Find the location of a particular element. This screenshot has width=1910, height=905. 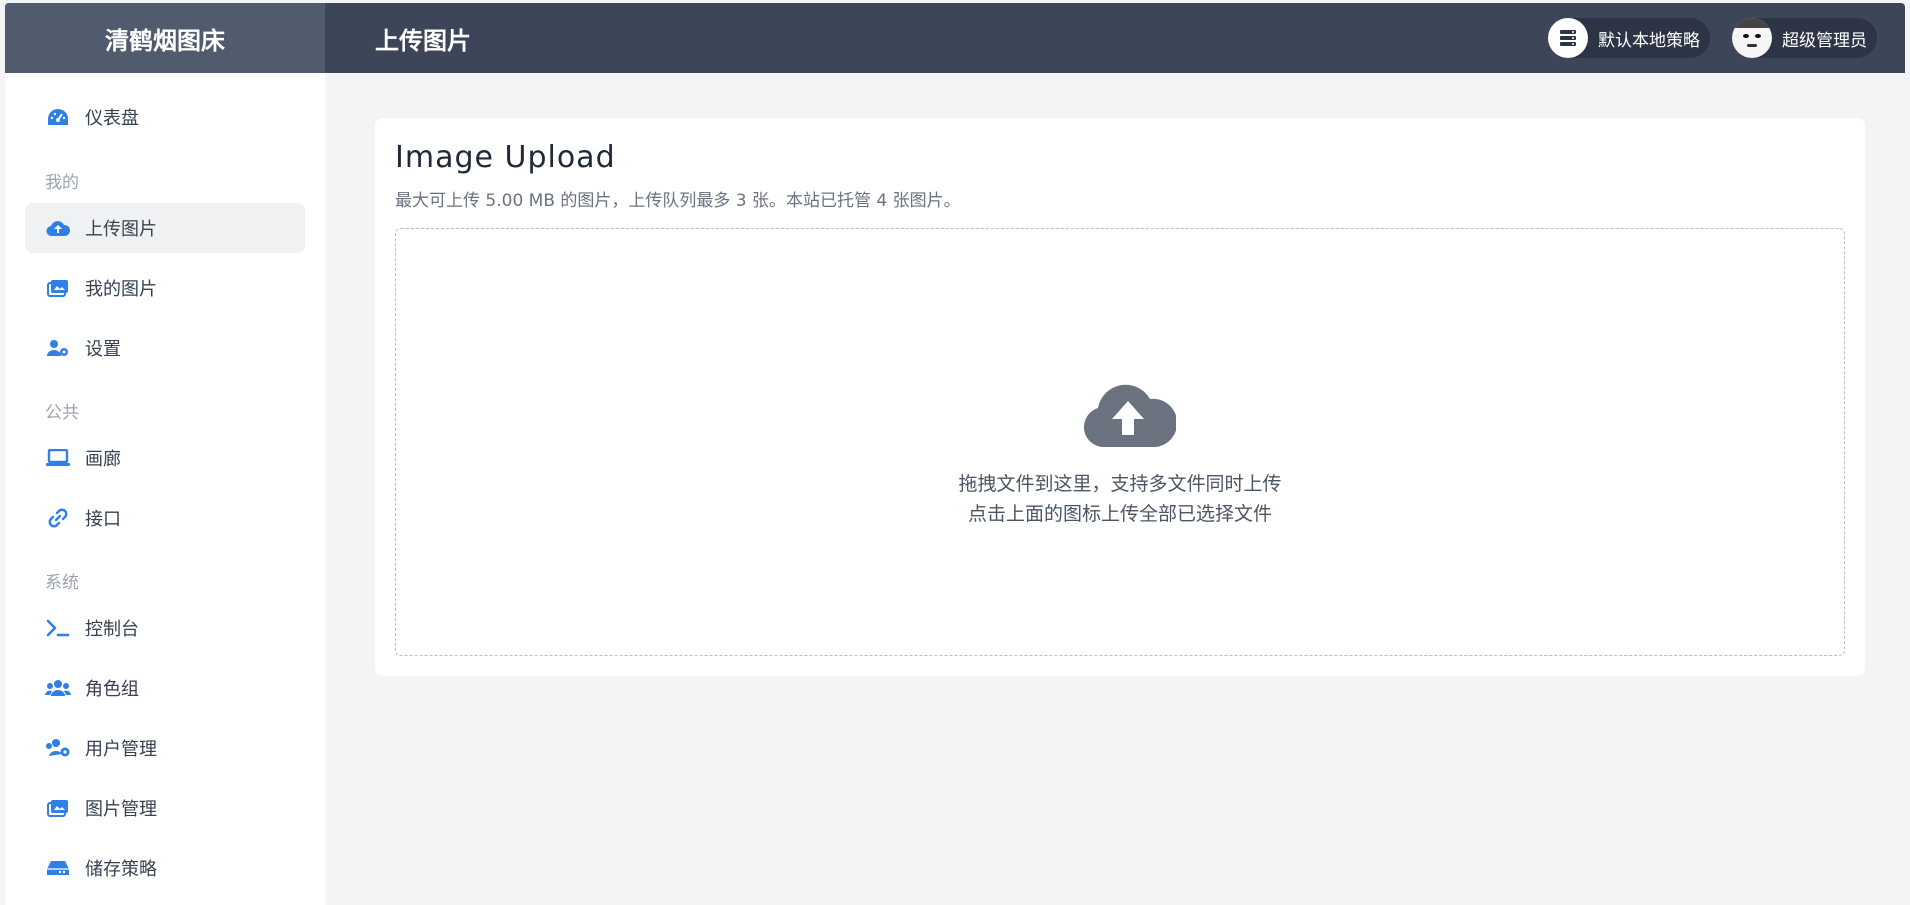

sidebar-item-dashboard: 仪表盘 is located at coordinates (165, 117).